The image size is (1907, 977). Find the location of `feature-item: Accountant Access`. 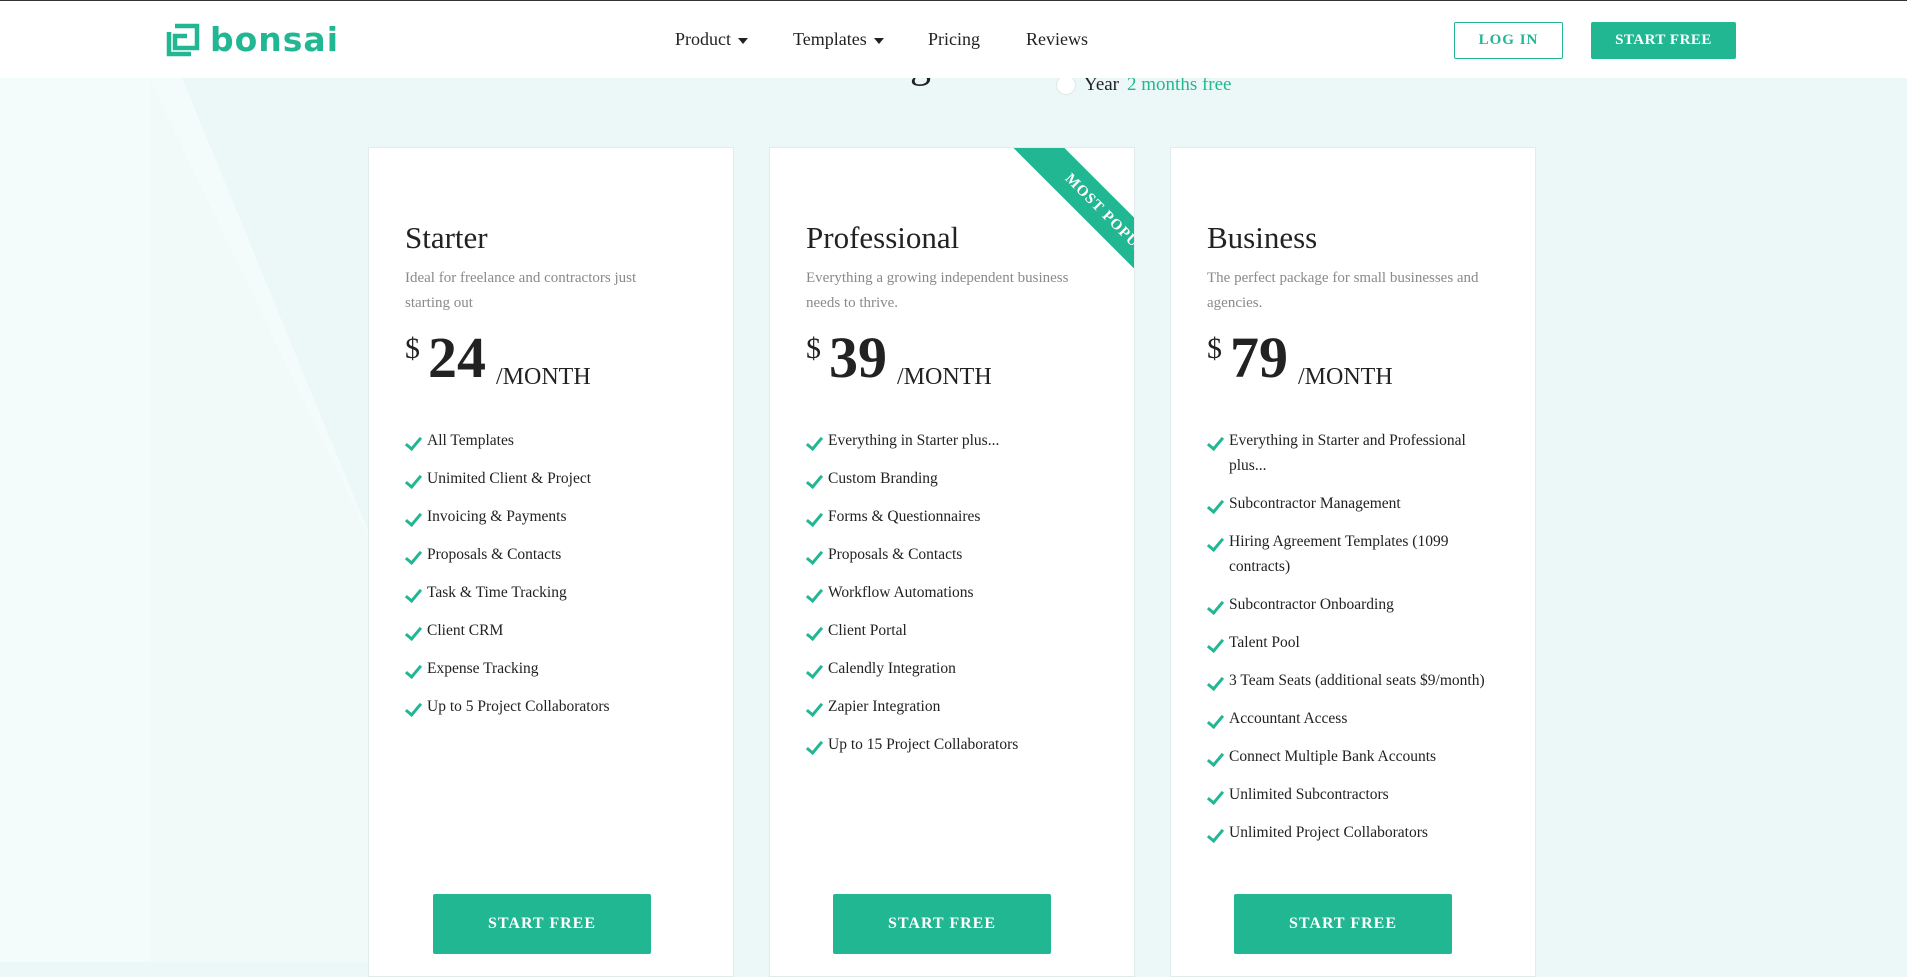

feature-item: Accountant Access is located at coordinates (1357, 718).